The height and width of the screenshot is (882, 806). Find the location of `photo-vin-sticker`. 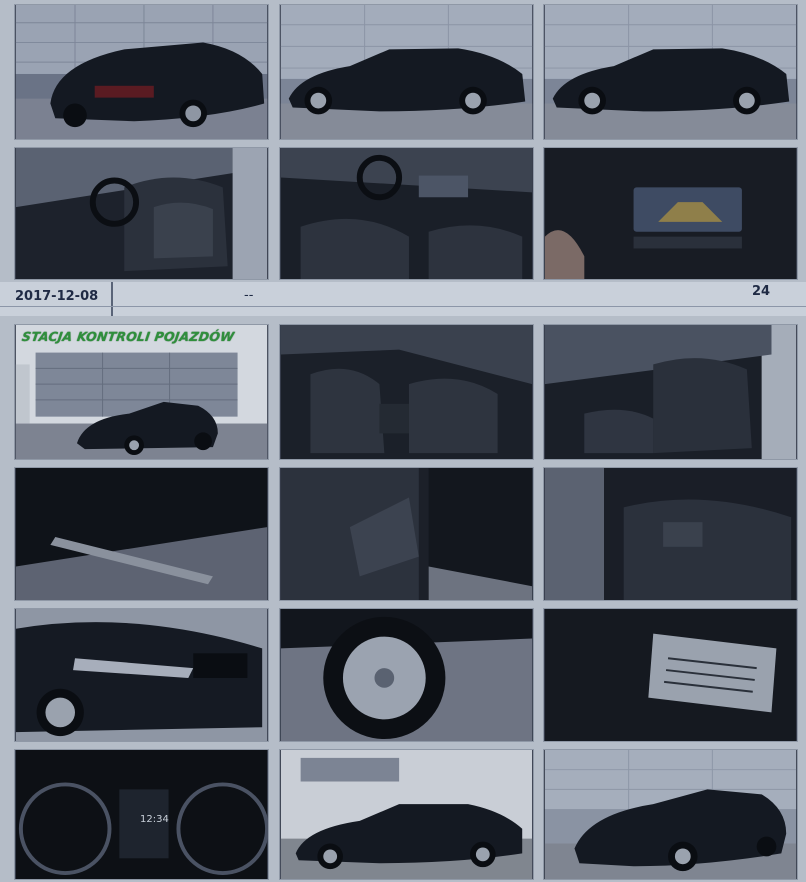

photo-vin-sticker is located at coordinates (670, 675).